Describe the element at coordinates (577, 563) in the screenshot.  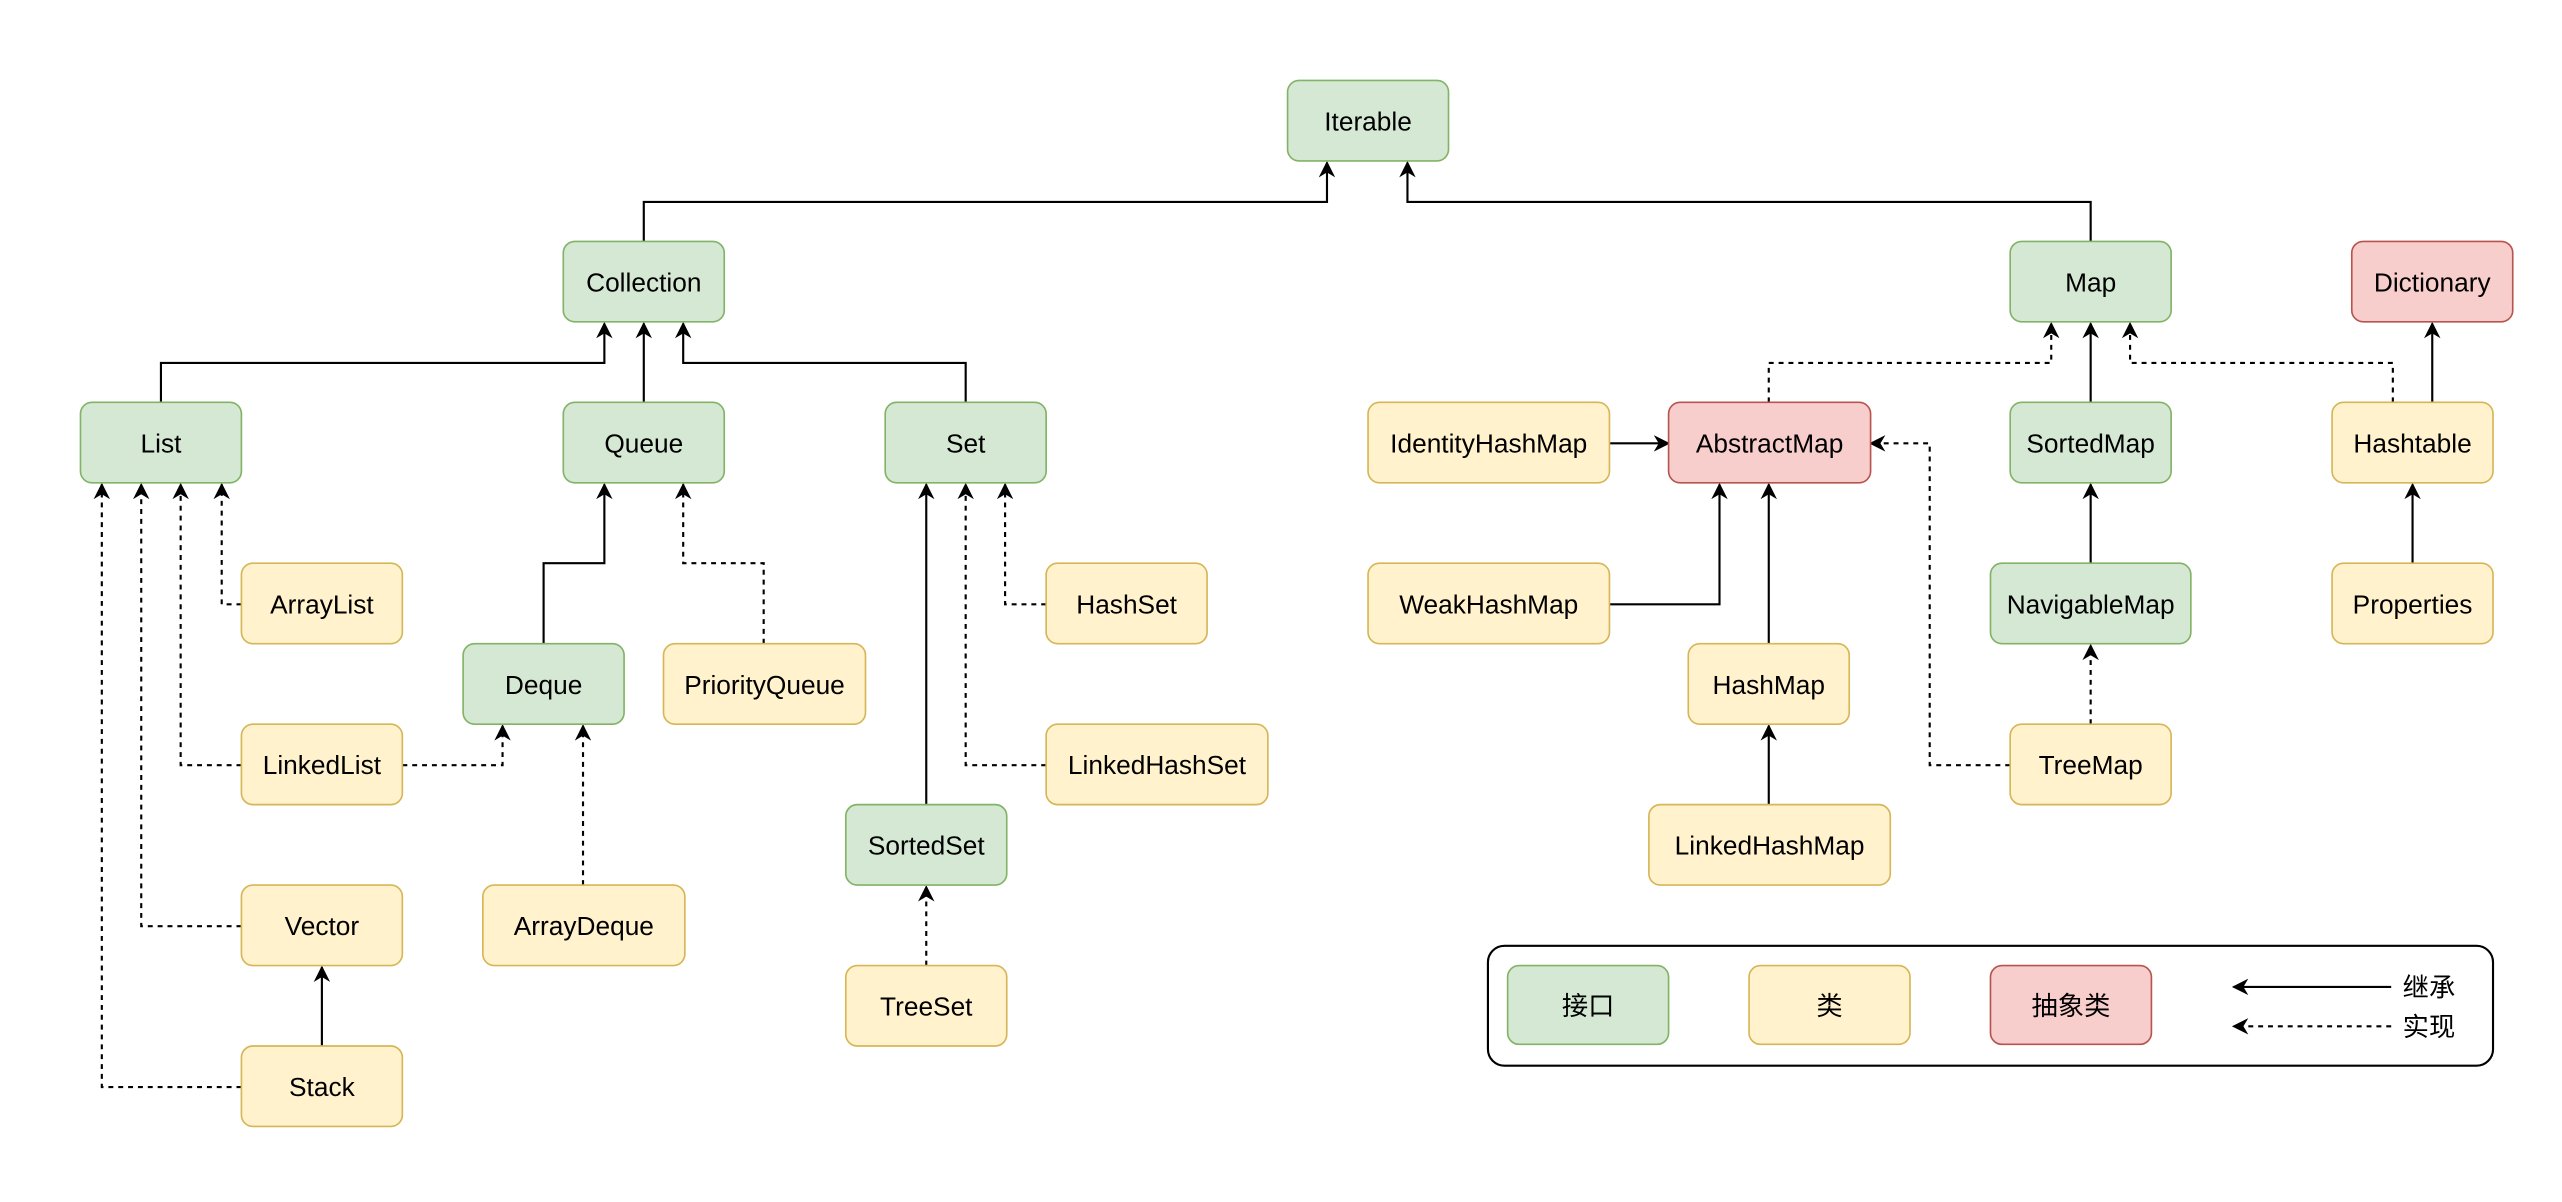
I see `edge-deque-inherit-queue` at that location.